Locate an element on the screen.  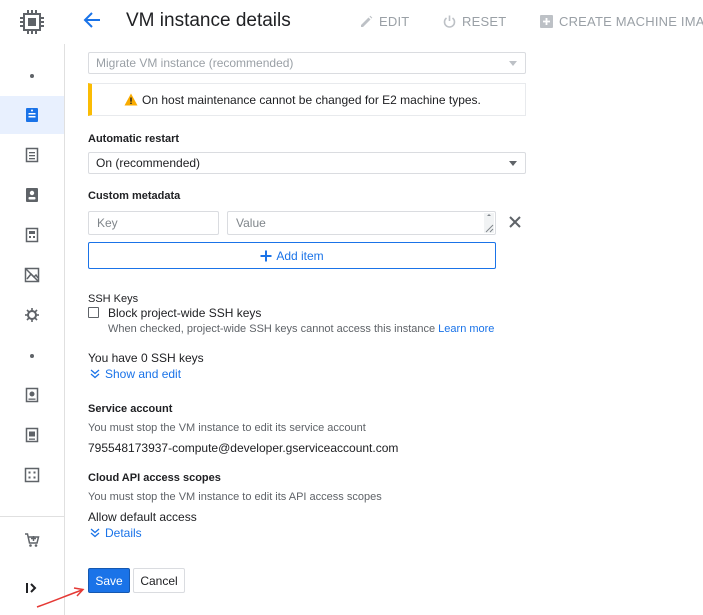
sidebar-divider is located at coordinates (32, 516).